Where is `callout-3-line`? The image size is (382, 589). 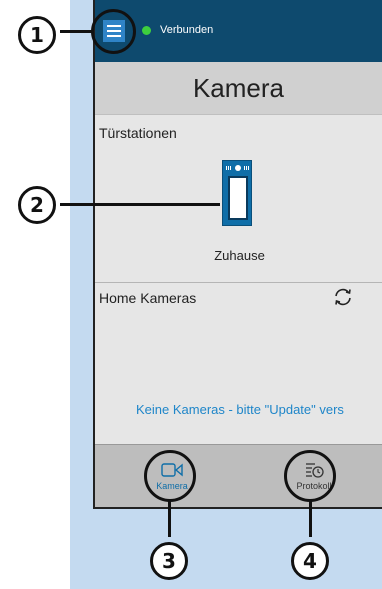
callout-3-line is located at coordinates (169, 519).